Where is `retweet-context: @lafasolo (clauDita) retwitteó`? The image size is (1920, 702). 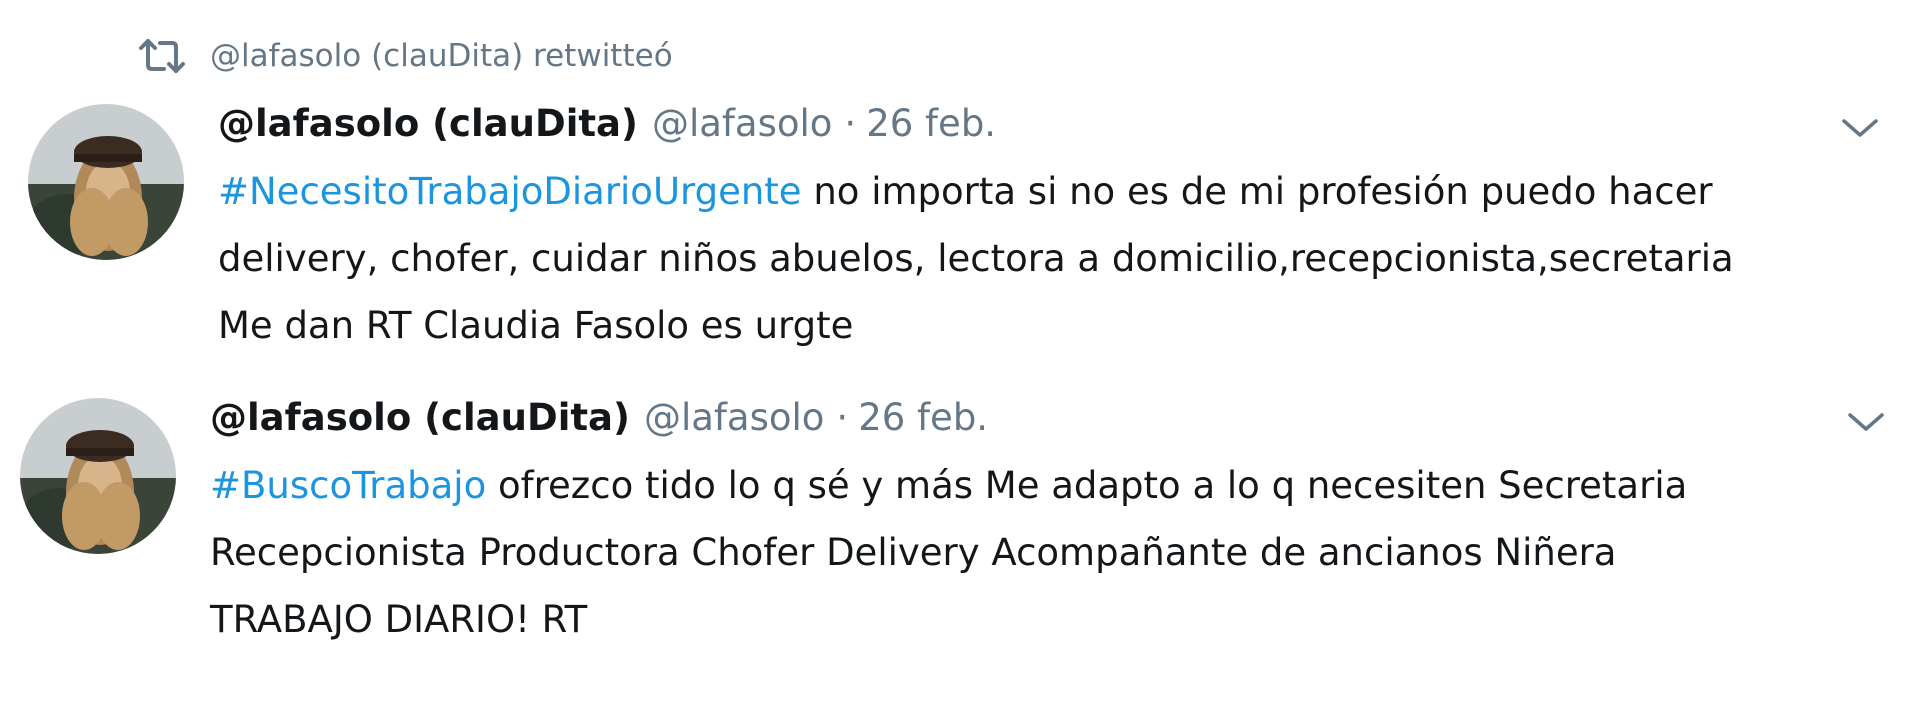 retweet-context: @lafasolo (clauDita) retwitteó is located at coordinates (405, 56).